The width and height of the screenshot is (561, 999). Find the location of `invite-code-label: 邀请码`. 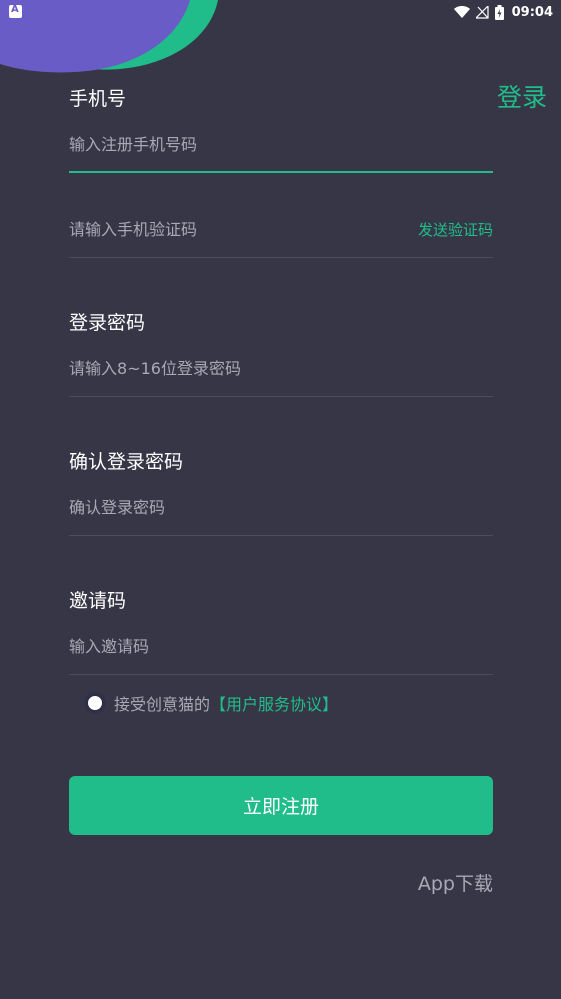

invite-code-label: 邀请码 is located at coordinates (98, 601).